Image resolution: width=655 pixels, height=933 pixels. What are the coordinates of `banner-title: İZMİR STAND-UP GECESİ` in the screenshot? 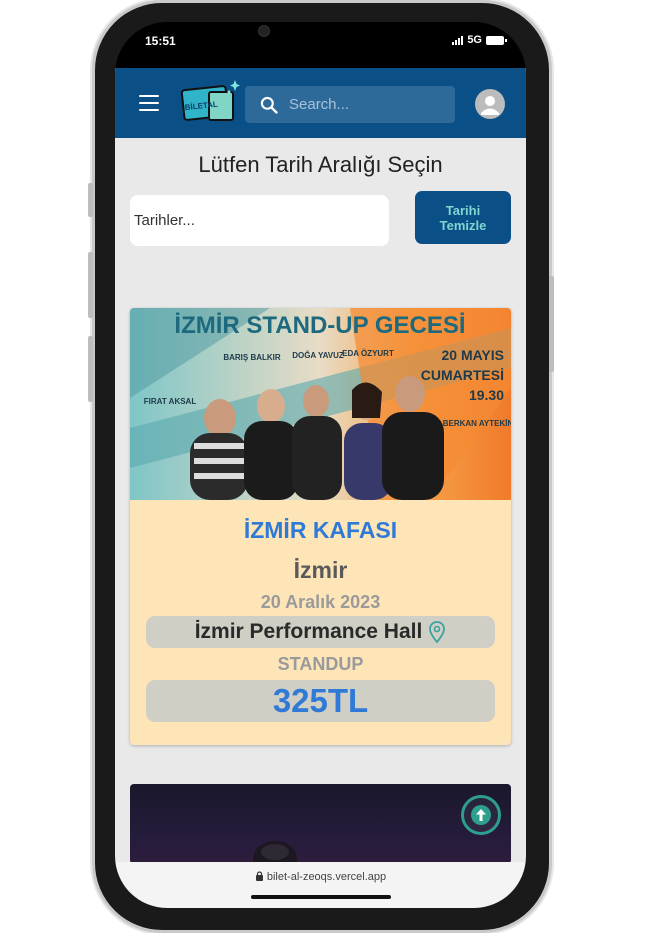 It's located at (319, 325).